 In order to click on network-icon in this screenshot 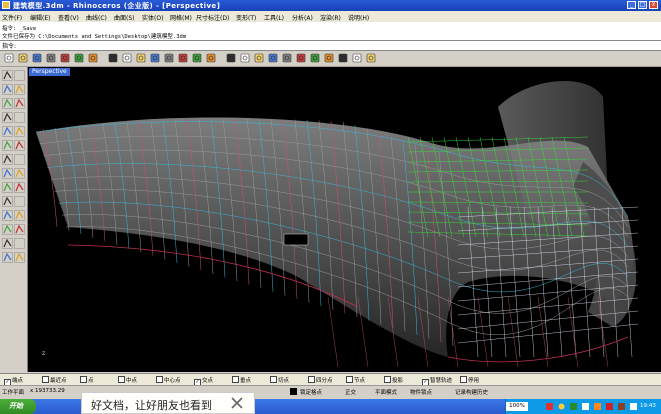, I will do `click(549, 406)`.